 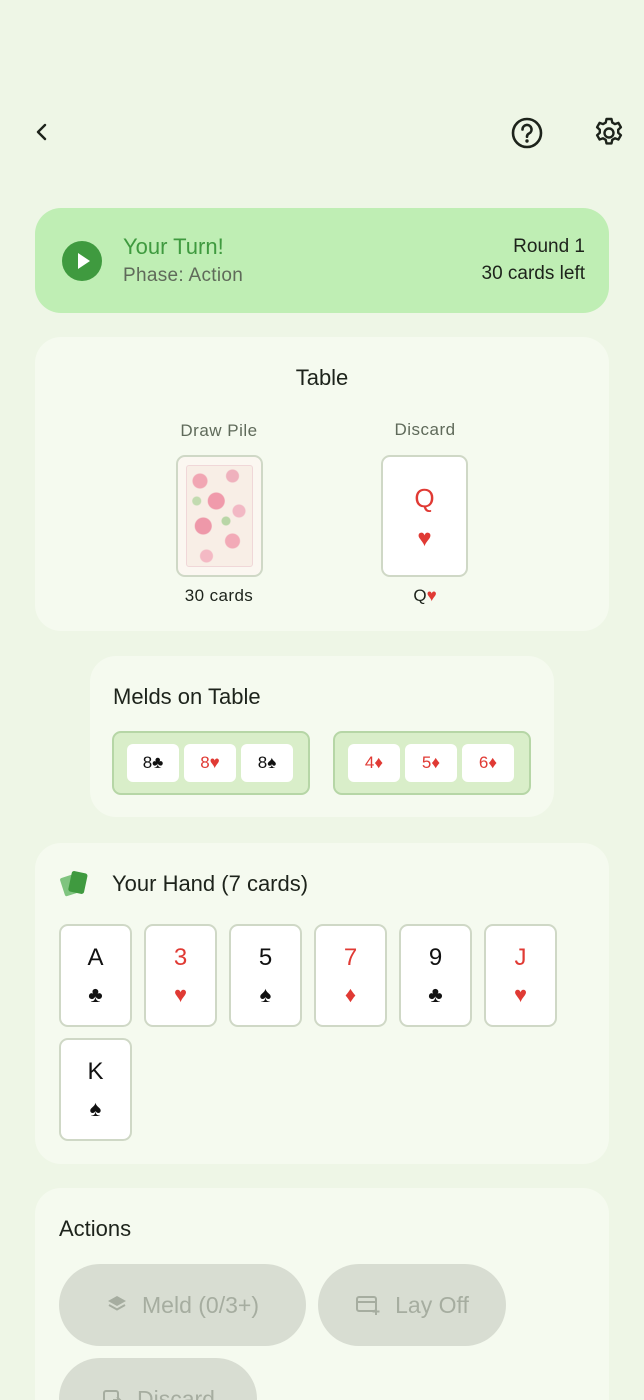 What do you see at coordinates (488, 763) in the screenshot?
I see `meld-card: 6♦` at bounding box center [488, 763].